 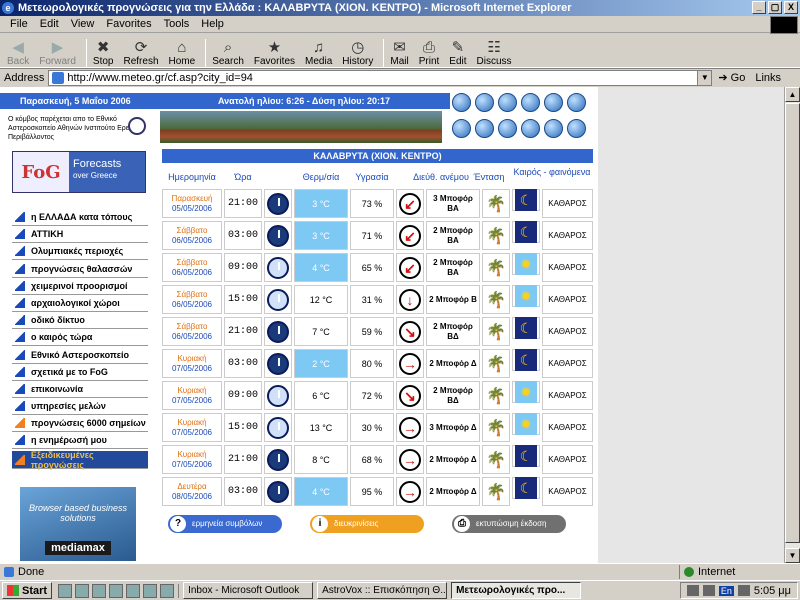 What do you see at coordinates (356, 523) in the screenshot?
I see `button-label: διευκρινίσεις` at bounding box center [356, 523].